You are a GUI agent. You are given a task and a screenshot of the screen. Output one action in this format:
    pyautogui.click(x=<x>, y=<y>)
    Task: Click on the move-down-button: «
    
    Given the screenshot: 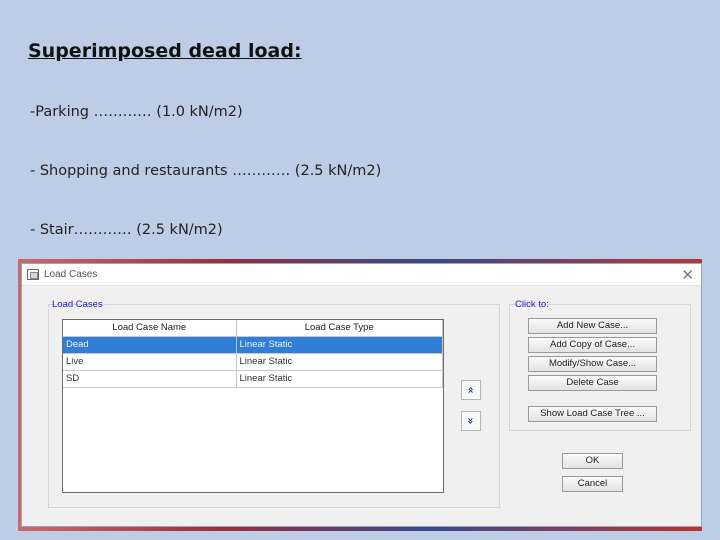 What is the action you would take?
    pyautogui.click(x=471, y=421)
    